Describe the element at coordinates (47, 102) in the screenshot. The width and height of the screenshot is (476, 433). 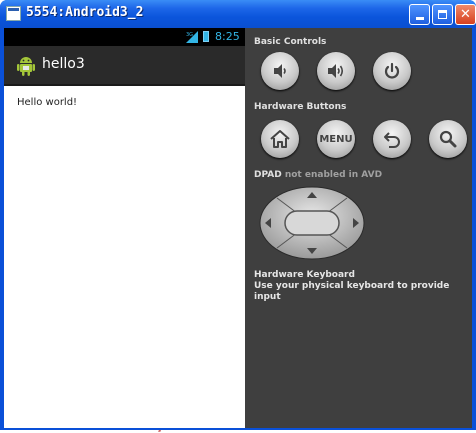
I see `hello-world-text: Hello world!` at that location.